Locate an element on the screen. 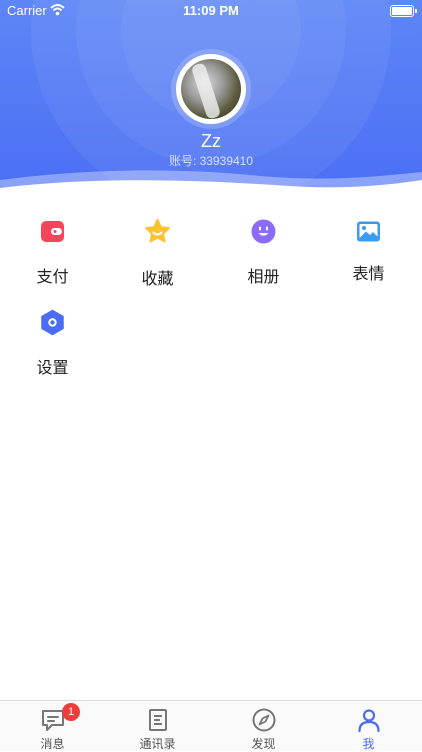  battery-icon is located at coordinates (403, 11).